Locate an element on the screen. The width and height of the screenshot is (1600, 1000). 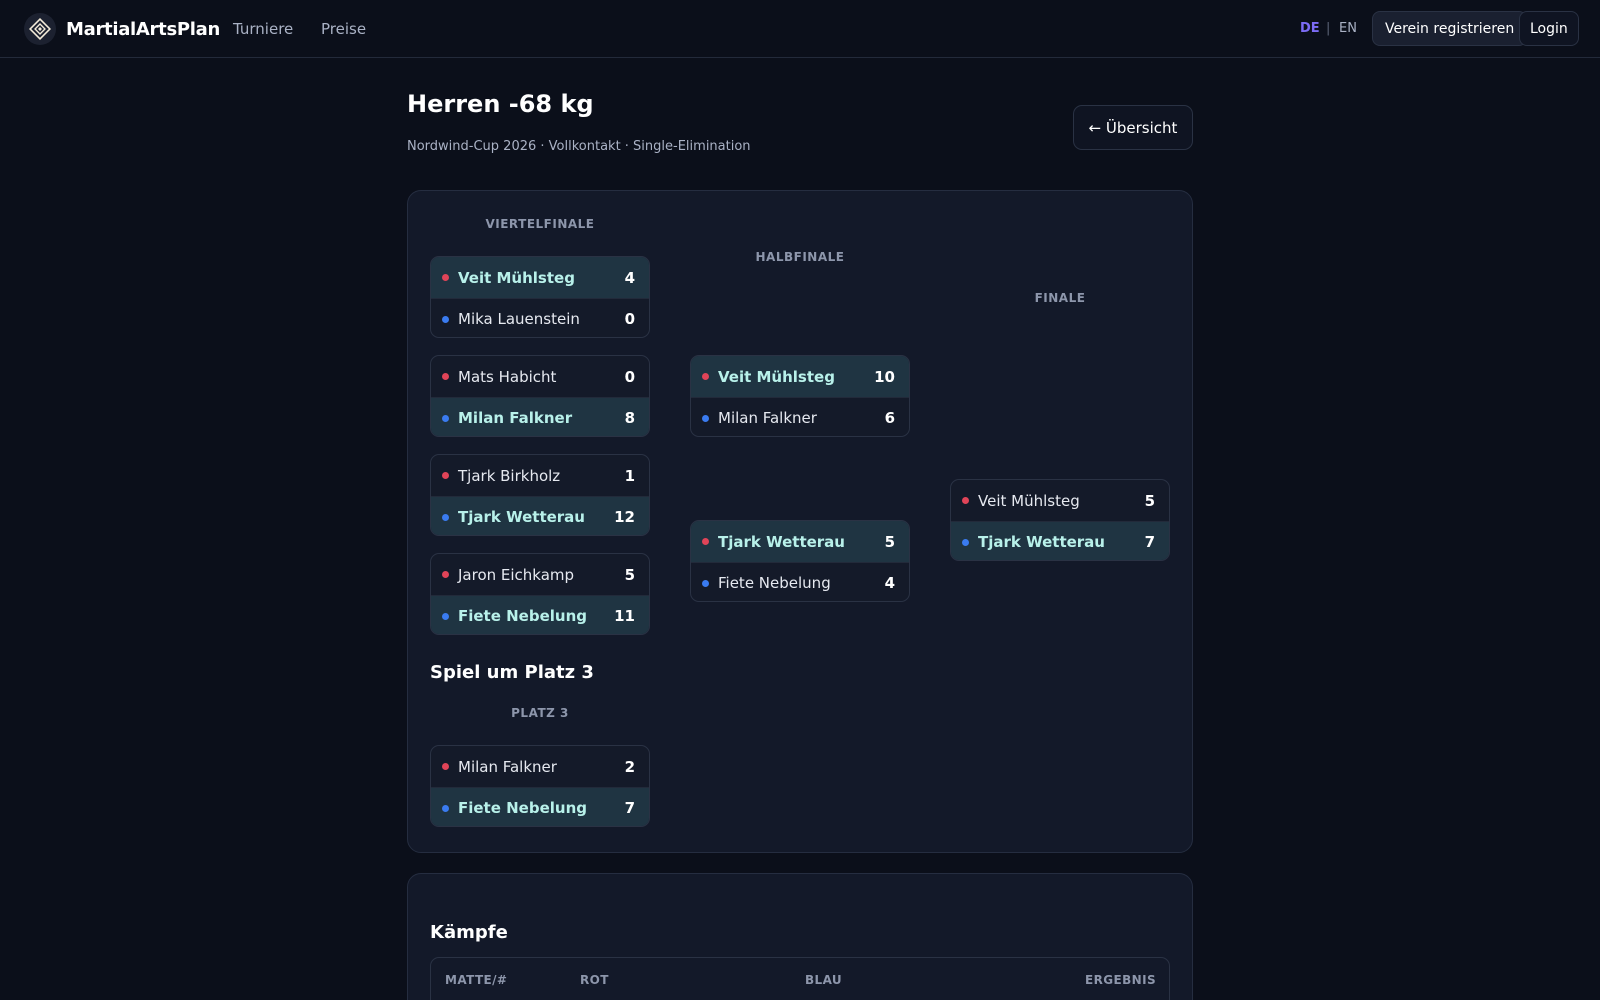
match-semifinal-1: Veit Mühlsteg 10 Milan Falkner 6 is located at coordinates (800, 396).